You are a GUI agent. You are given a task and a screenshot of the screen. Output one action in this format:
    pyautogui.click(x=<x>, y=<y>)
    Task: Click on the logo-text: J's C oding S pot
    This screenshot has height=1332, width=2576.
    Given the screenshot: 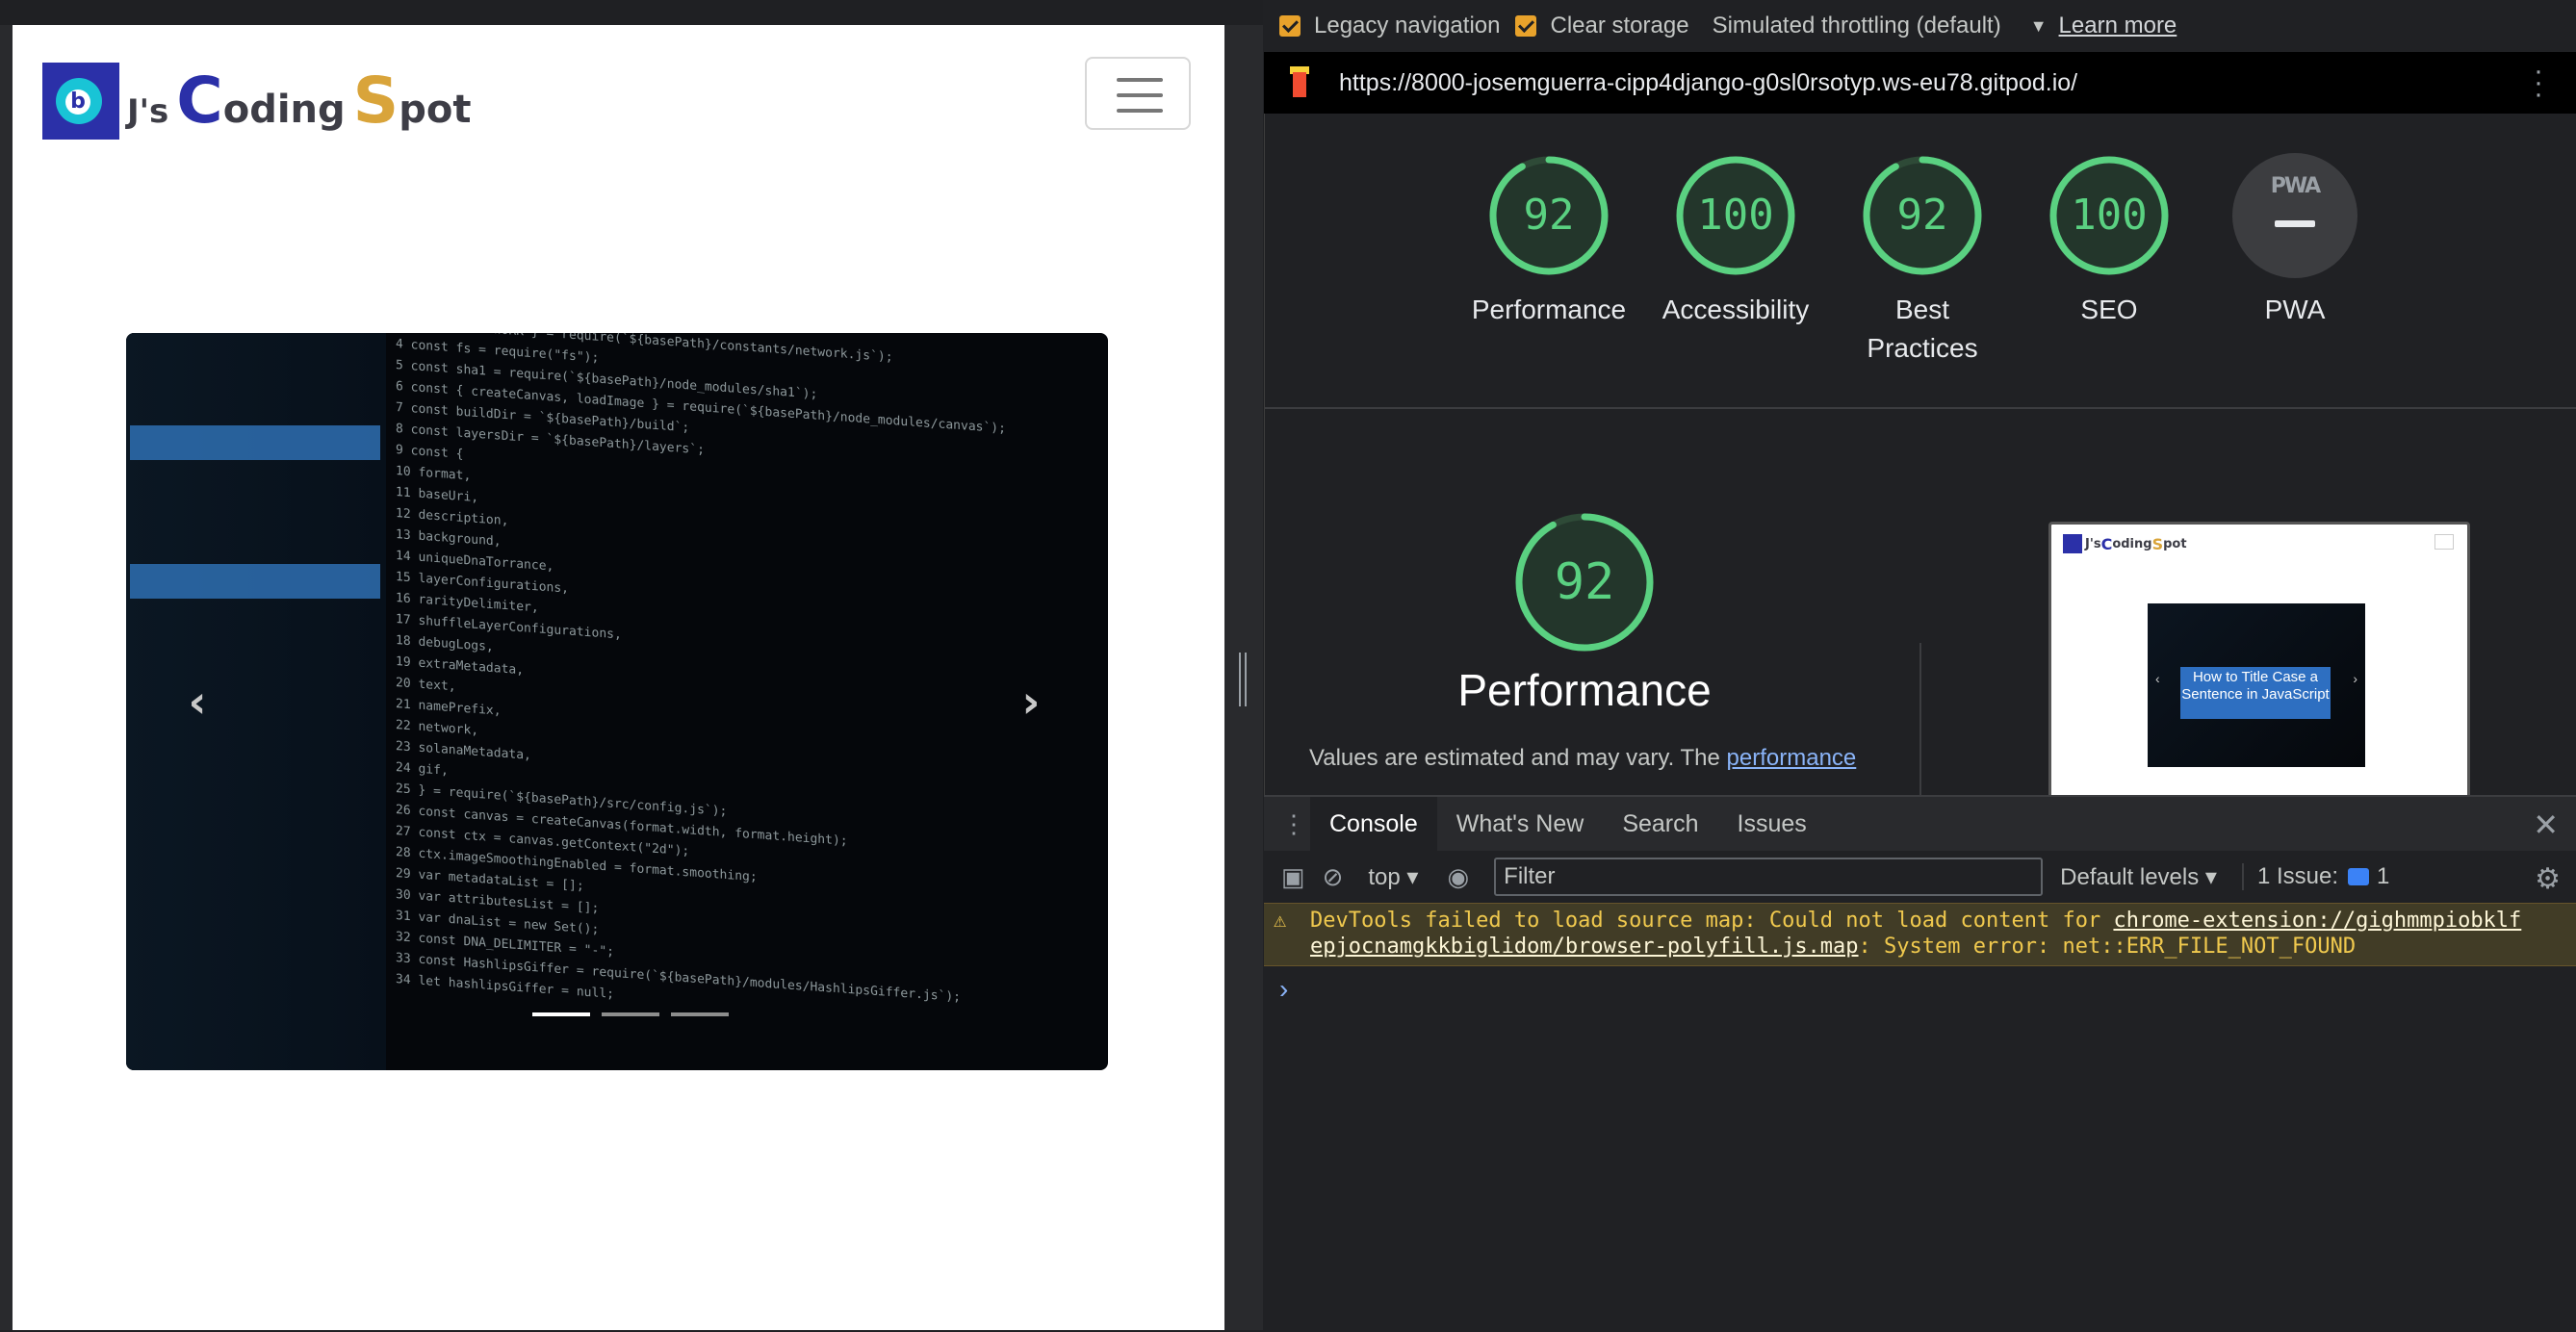 What is the action you would take?
    pyautogui.click(x=299, y=101)
    